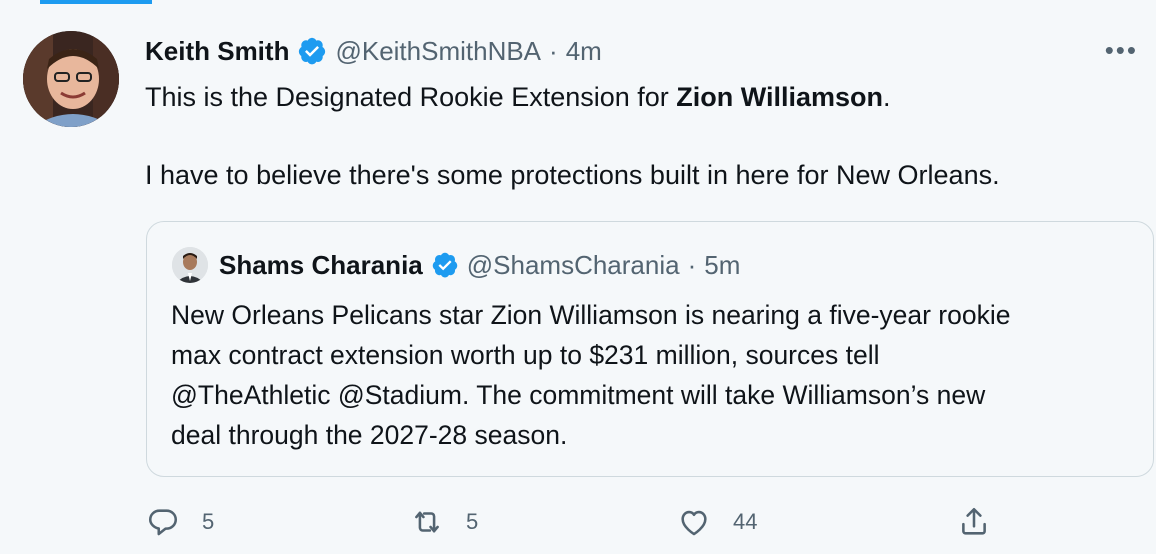 The image size is (1156, 554). I want to click on author-avatar, so click(71, 79).